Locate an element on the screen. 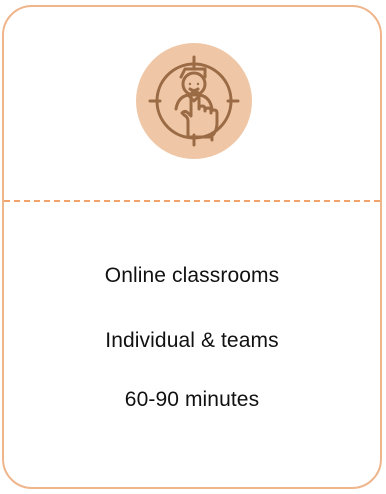 Image resolution: width=386 pixels, height=494 pixels. feature-online-classrooms: Online classrooms is located at coordinates (192, 275).